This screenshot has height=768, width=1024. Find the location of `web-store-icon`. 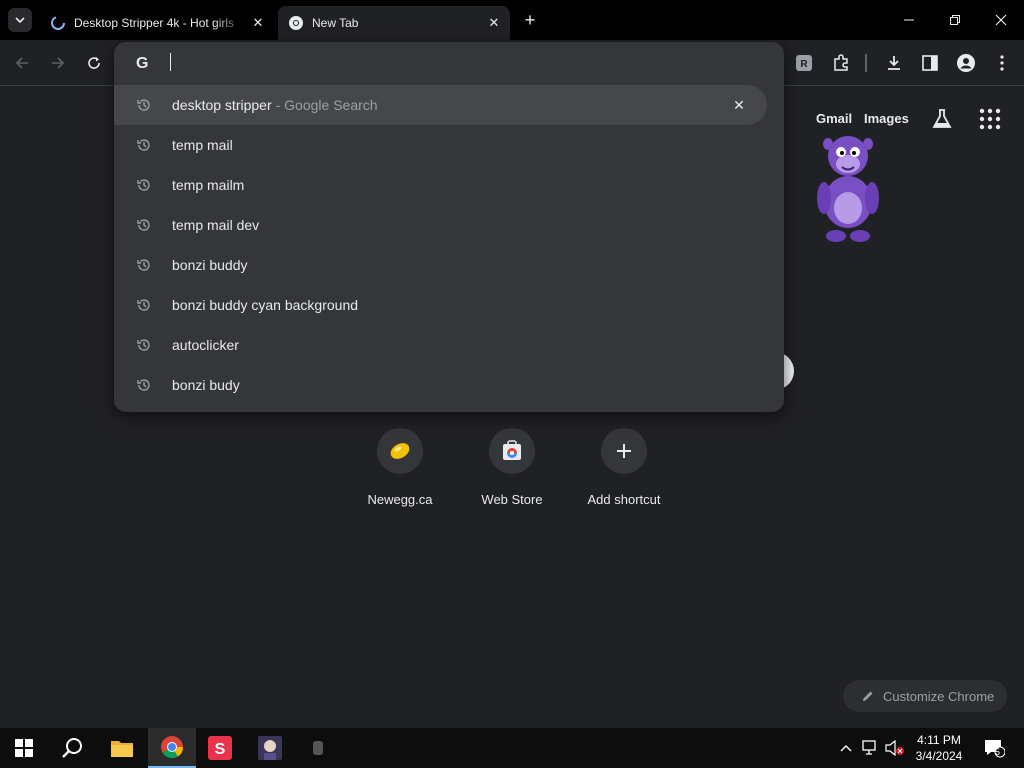

web-store-icon is located at coordinates (512, 450).